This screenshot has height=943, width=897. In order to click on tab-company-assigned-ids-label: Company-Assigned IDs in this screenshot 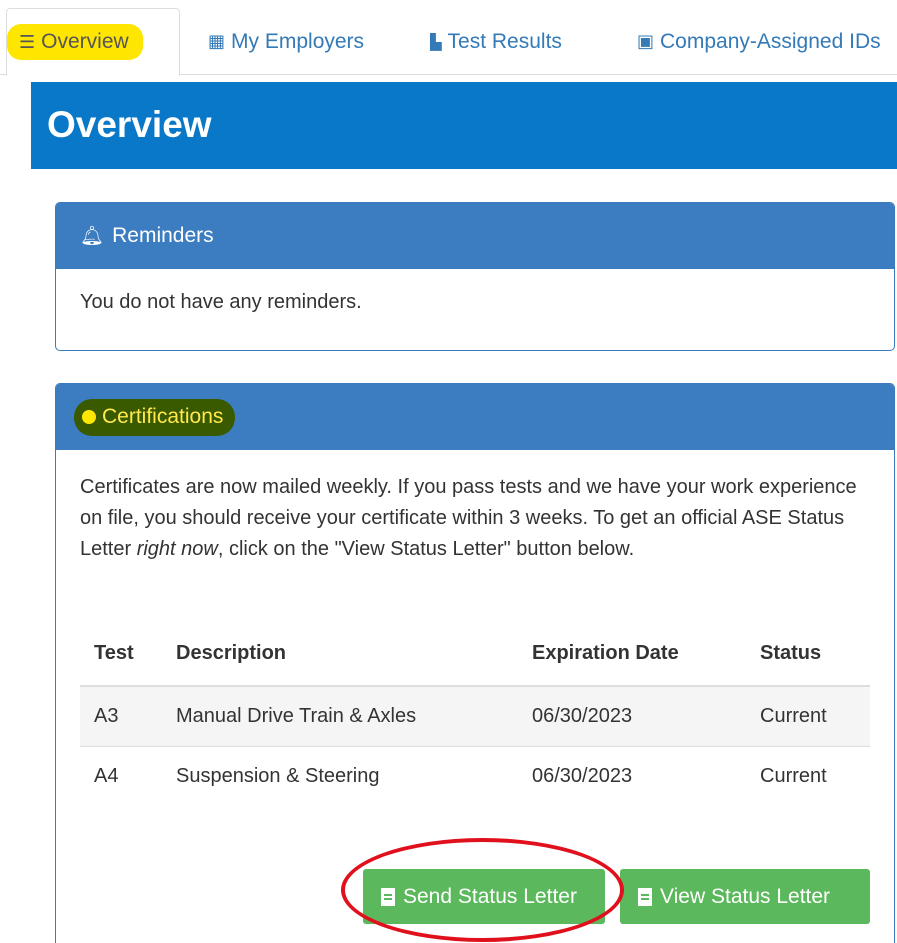, I will do `click(770, 41)`.